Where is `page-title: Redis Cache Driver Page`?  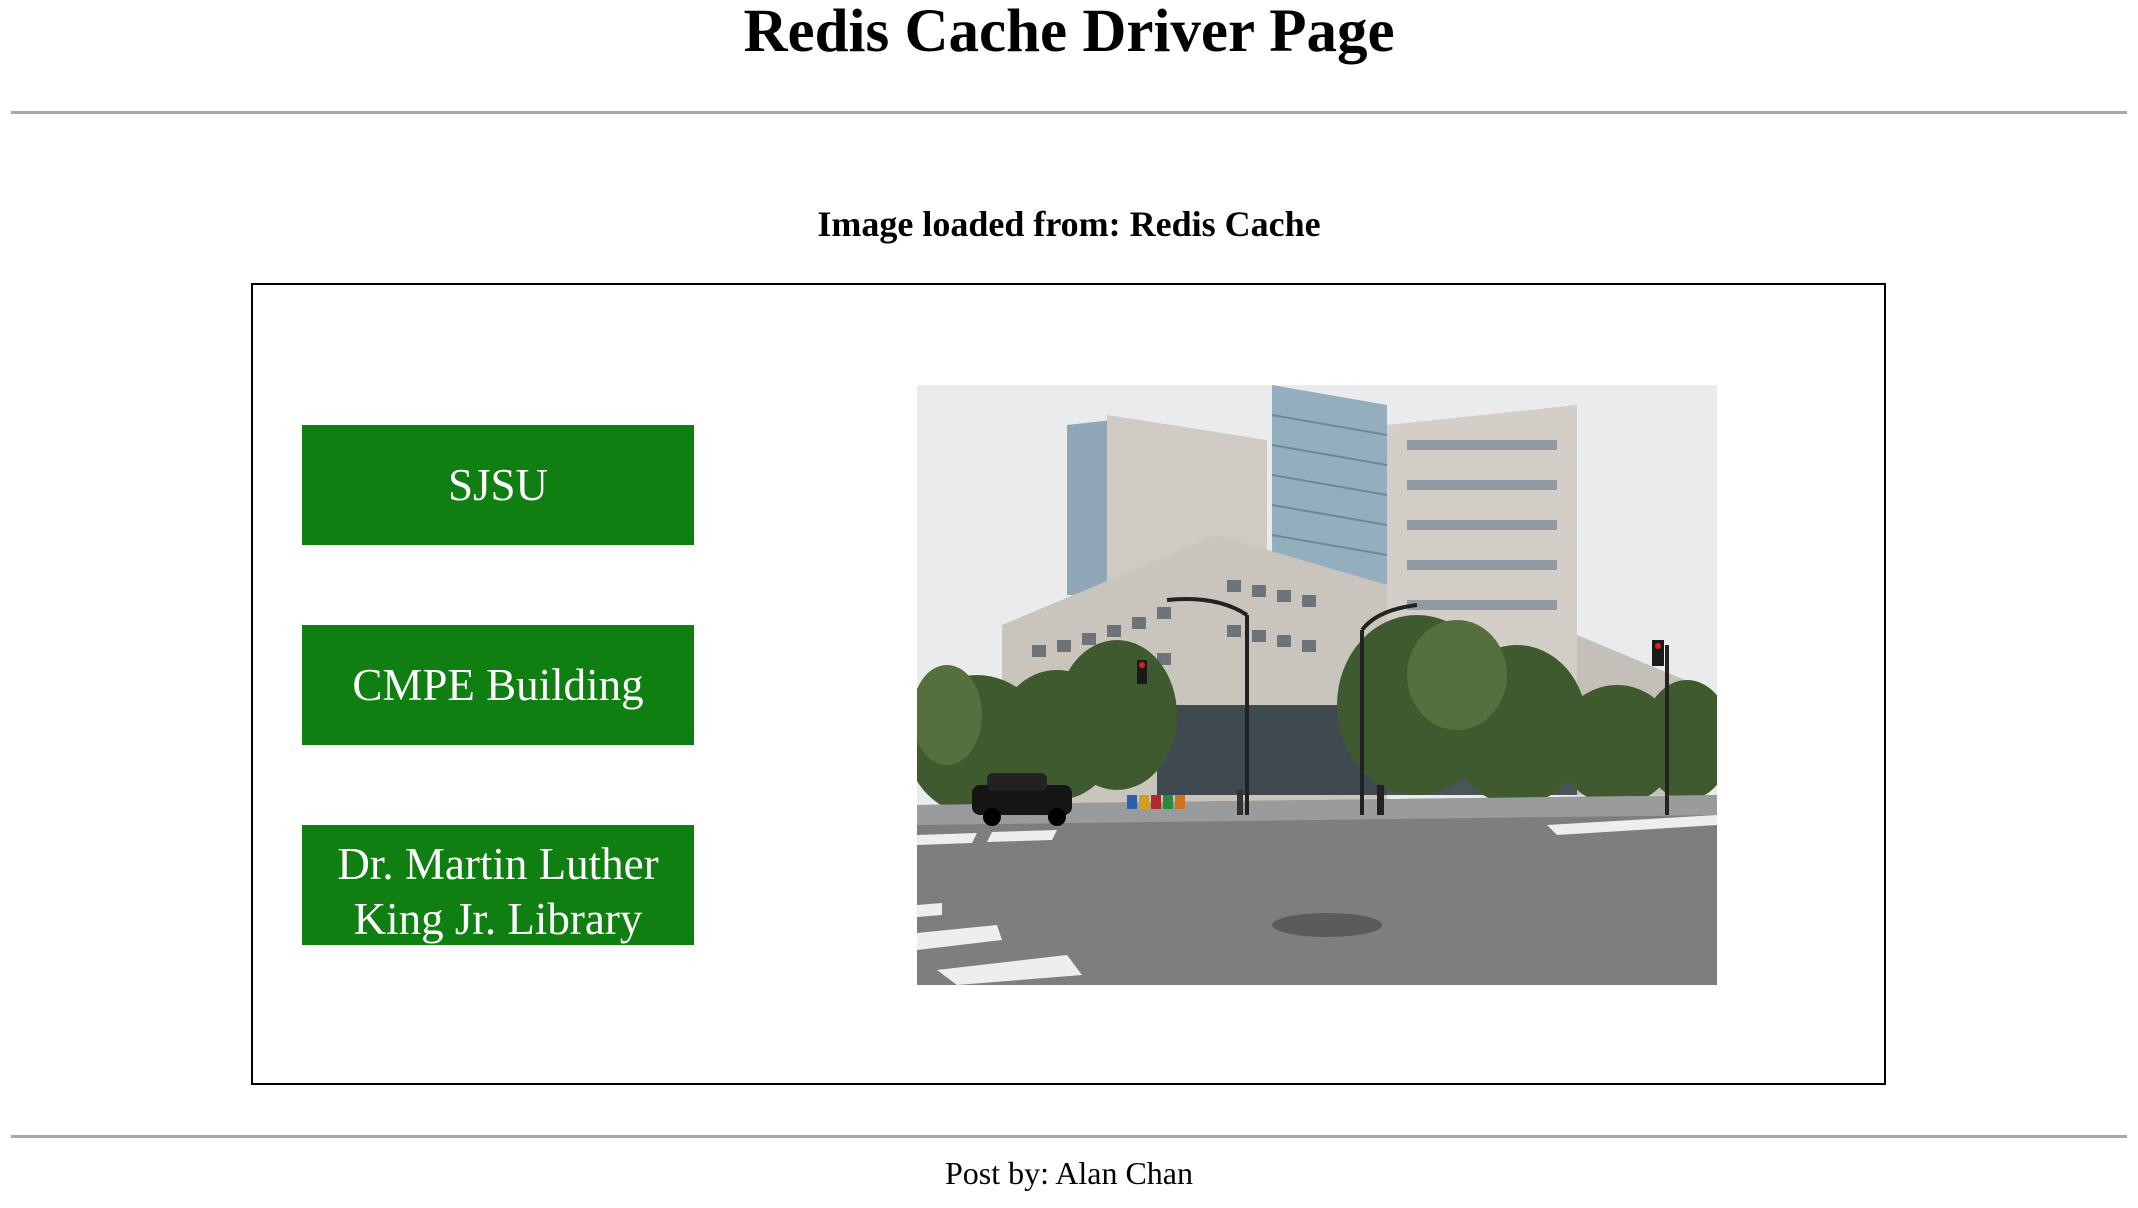 page-title: Redis Cache Driver Page is located at coordinates (1069, 32).